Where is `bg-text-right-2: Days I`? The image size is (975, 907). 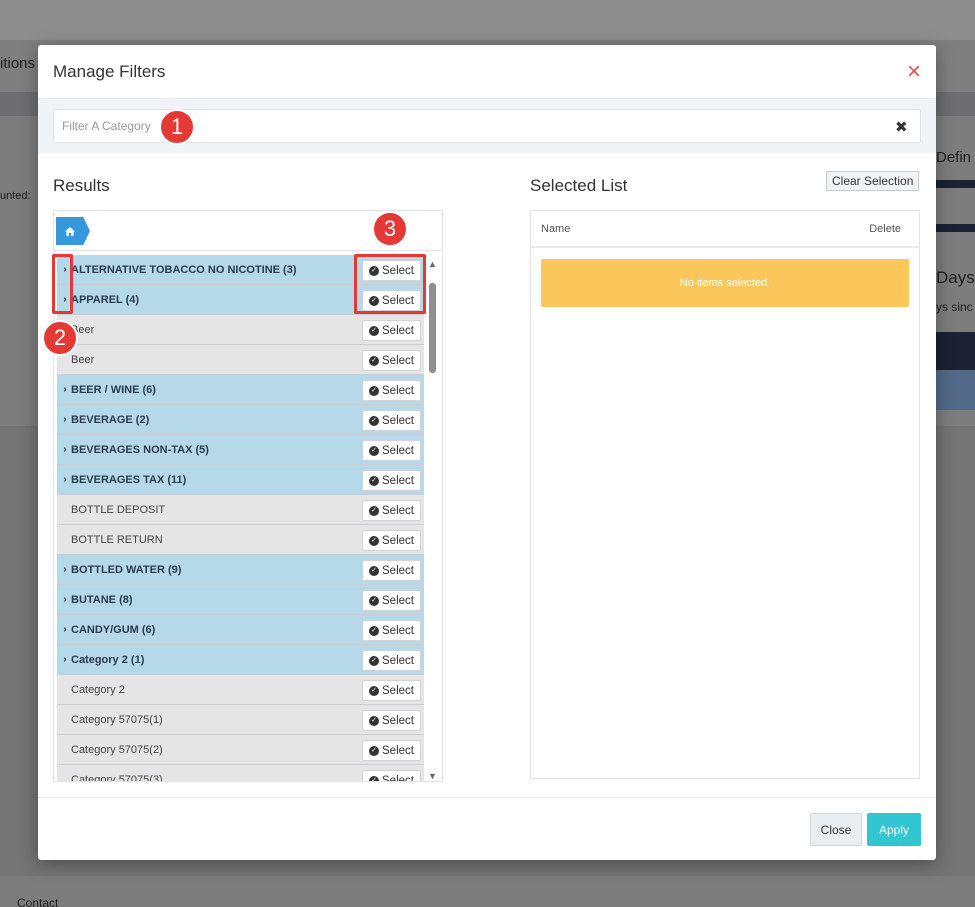 bg-text-right-2: Days I is located at coordinates (955, 277).